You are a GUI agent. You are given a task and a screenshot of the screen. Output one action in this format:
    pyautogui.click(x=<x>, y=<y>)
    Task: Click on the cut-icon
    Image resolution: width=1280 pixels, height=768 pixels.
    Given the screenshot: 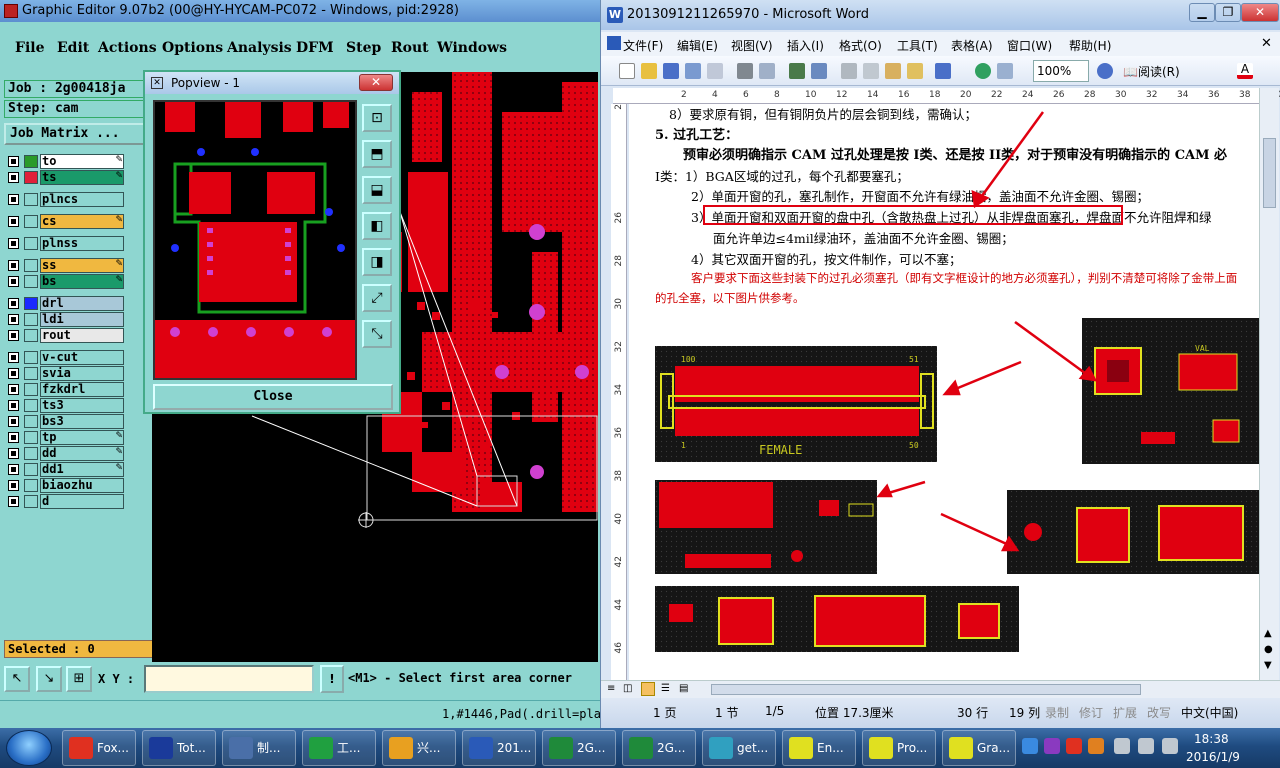 What is the action you would take?
    pyautogui.click(x=849, y=71)
    